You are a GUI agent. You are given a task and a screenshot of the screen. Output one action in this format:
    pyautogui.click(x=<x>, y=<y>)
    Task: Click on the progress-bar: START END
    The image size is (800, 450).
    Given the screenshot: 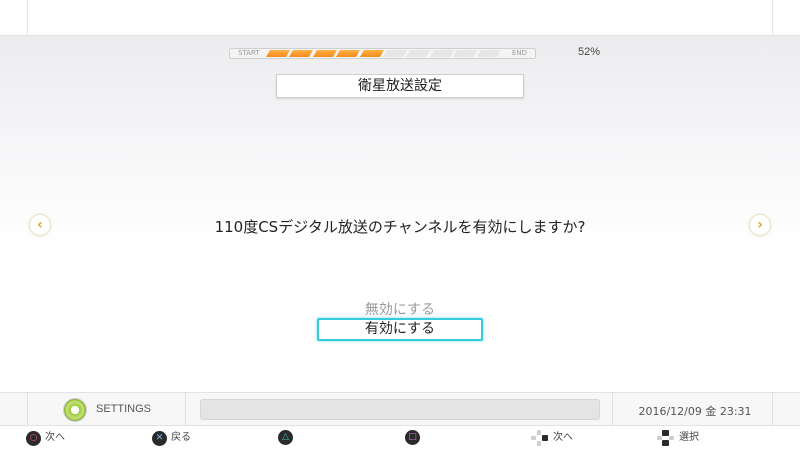 What is the action you would take?
    pyautogui.click(x=382, y=53)
    